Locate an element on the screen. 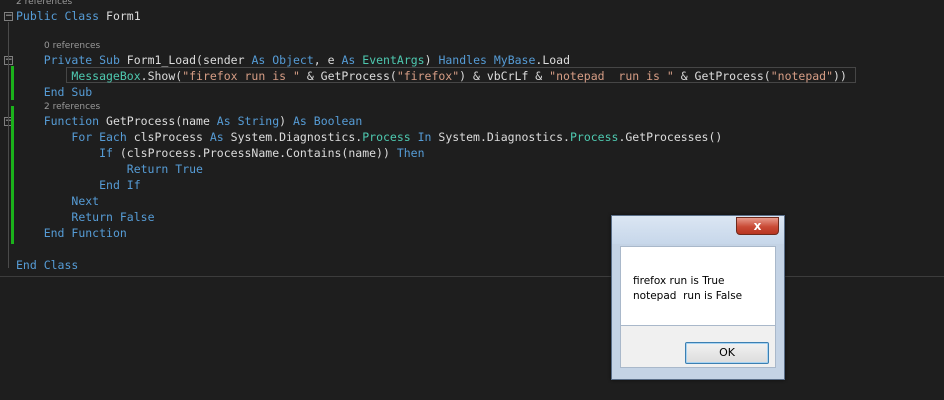 The width and height of the screenshot is (944, 400). identifier: Form1_Load(sender is located at coordinates (185, 60).